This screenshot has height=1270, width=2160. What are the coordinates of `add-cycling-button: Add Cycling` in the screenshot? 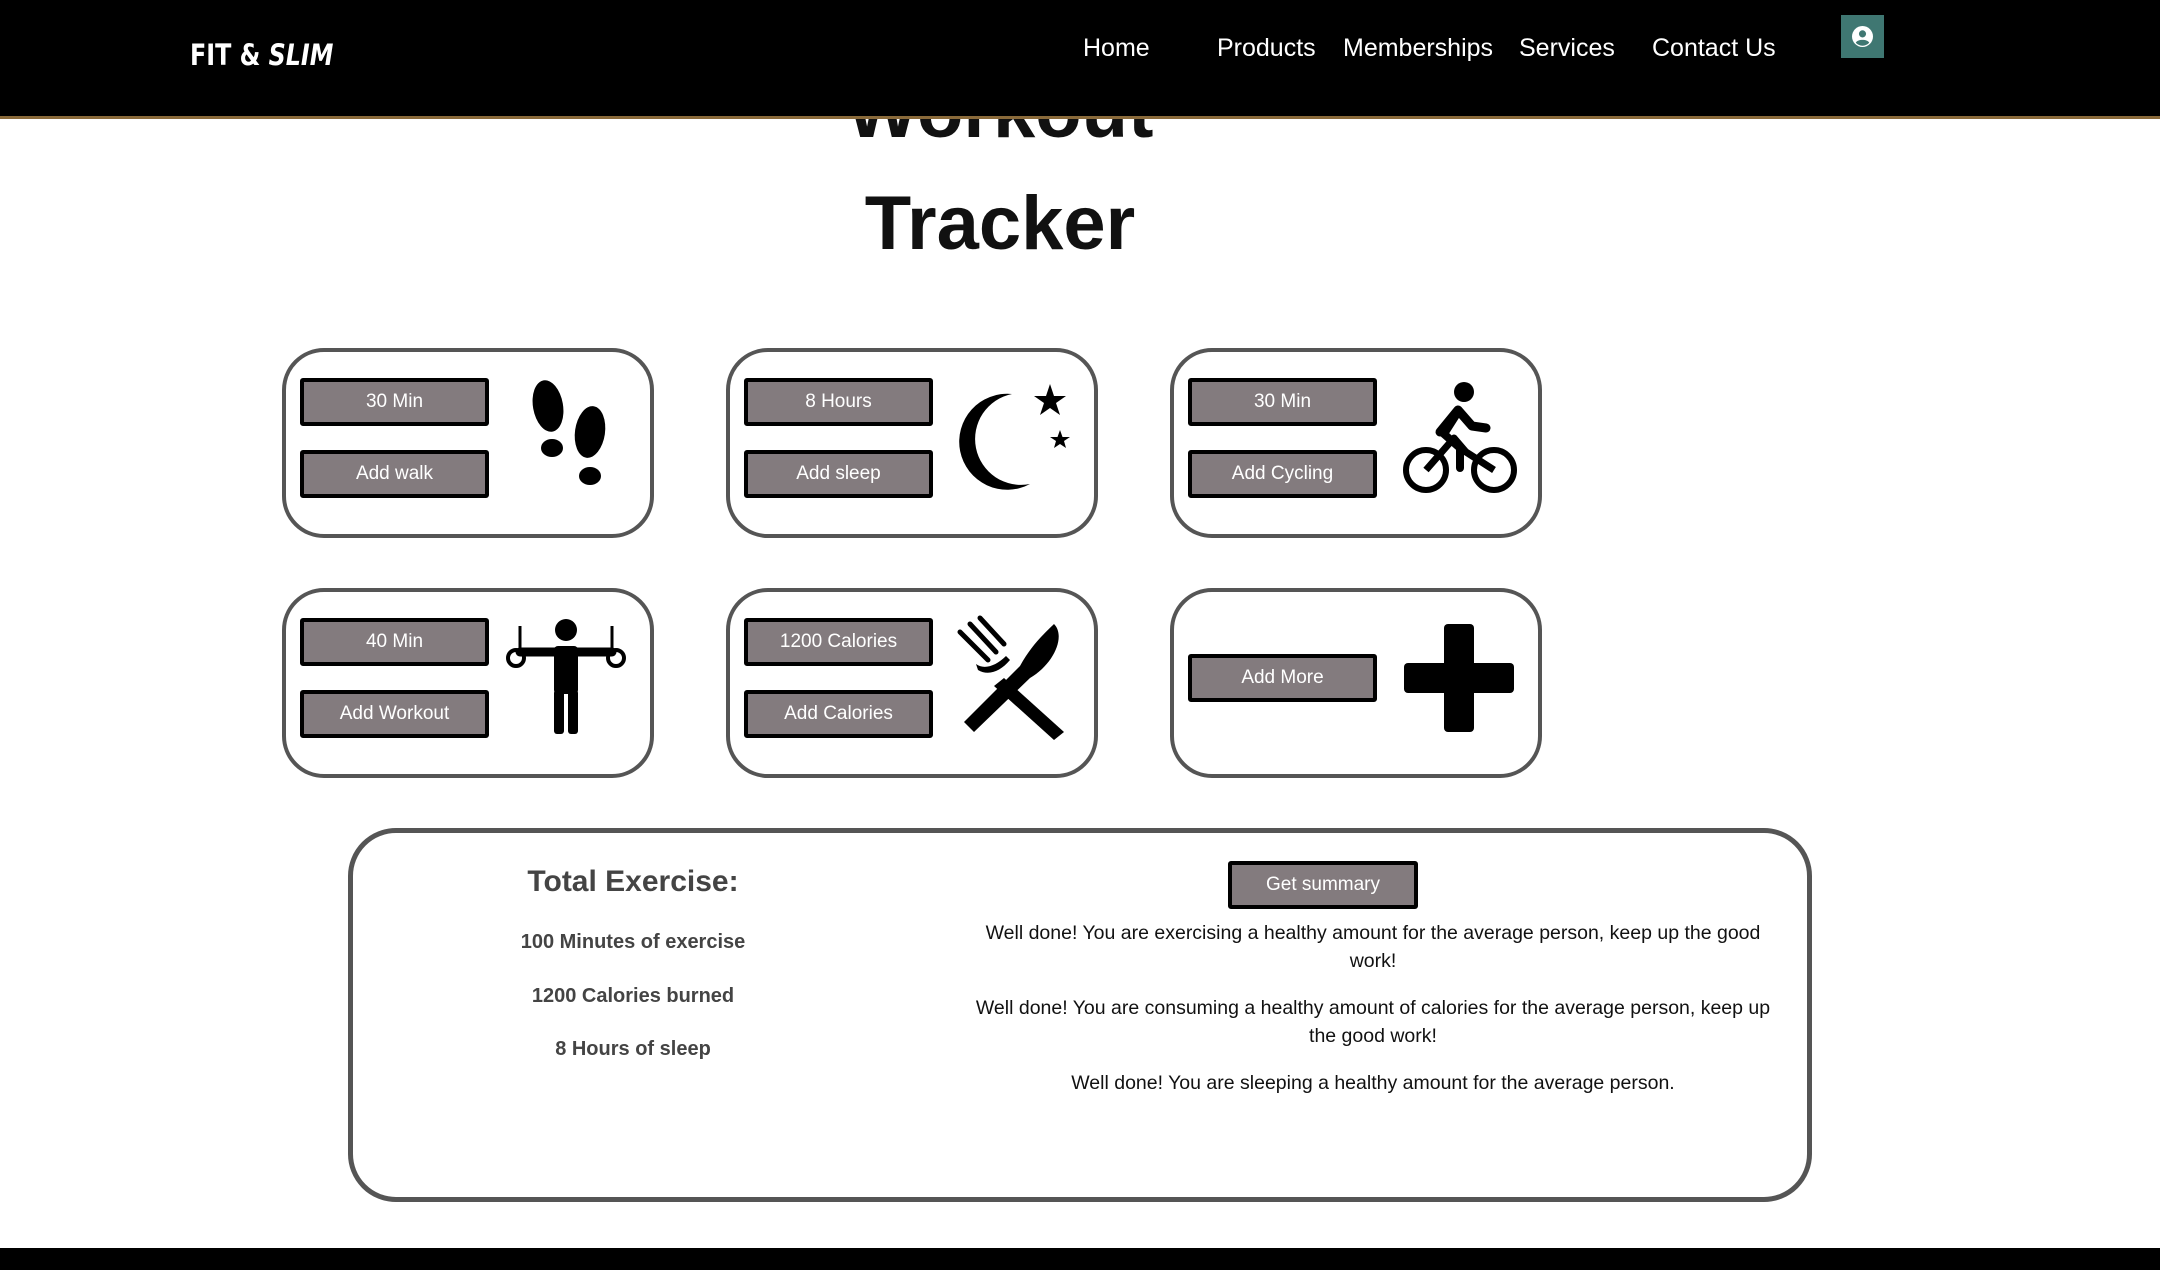 It's located at (1282, 474).